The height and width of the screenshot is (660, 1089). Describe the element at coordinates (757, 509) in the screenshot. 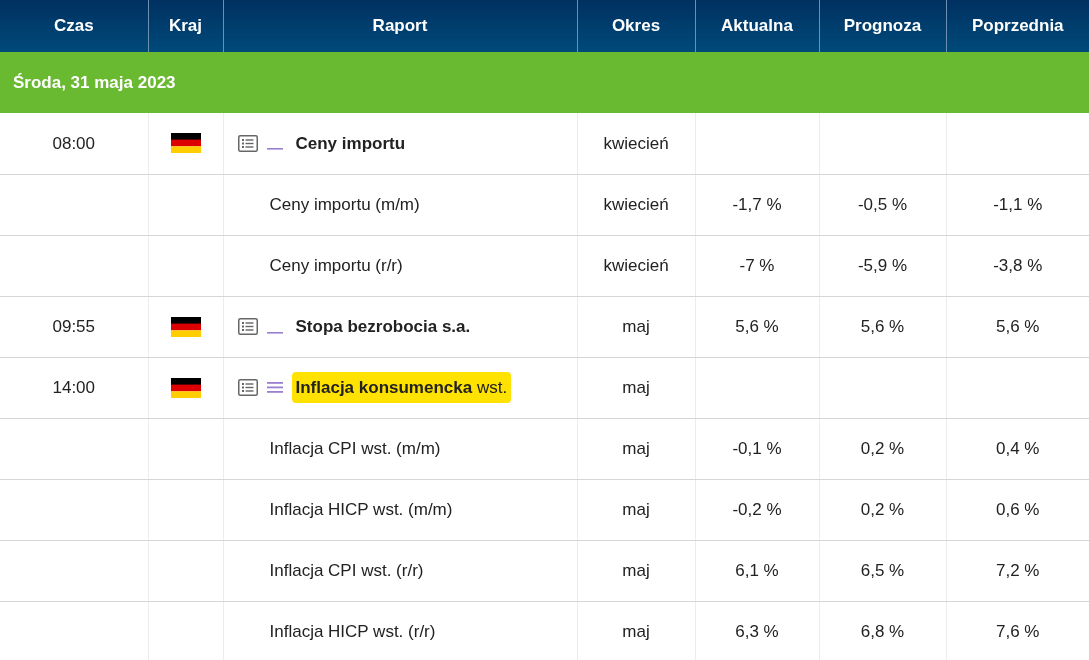

I see `actual-value: -0,2 %` at that location.